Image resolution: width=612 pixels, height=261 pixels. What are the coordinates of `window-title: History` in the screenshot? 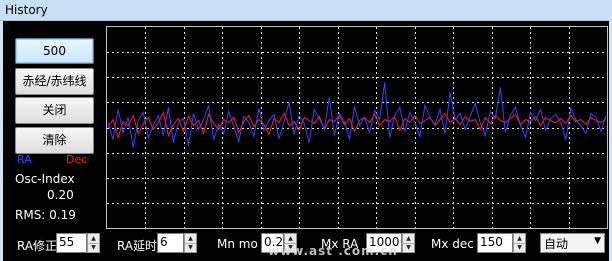 It's located at (26, 10).